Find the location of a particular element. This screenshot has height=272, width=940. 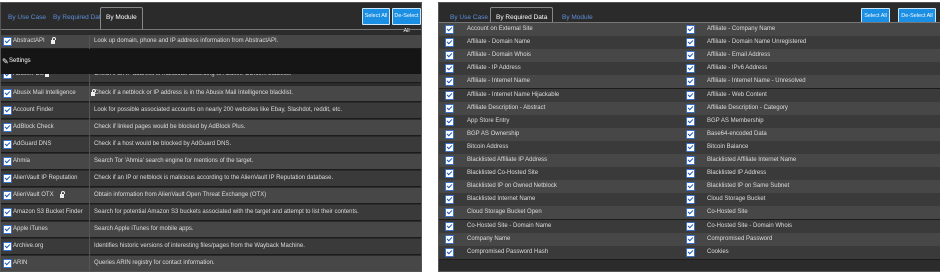

data-type-label: Company Name is located at coordinates (489, 238).